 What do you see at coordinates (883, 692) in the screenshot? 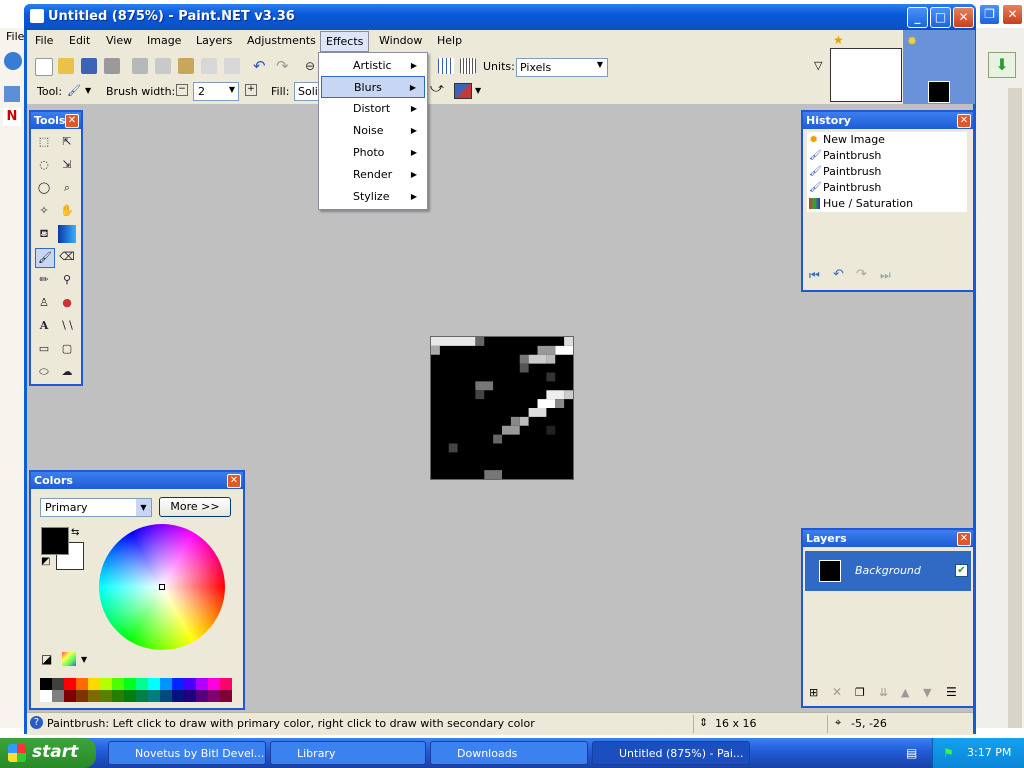
I see `merge-layer-icon: ⇊` at bounding box center [883, 692].